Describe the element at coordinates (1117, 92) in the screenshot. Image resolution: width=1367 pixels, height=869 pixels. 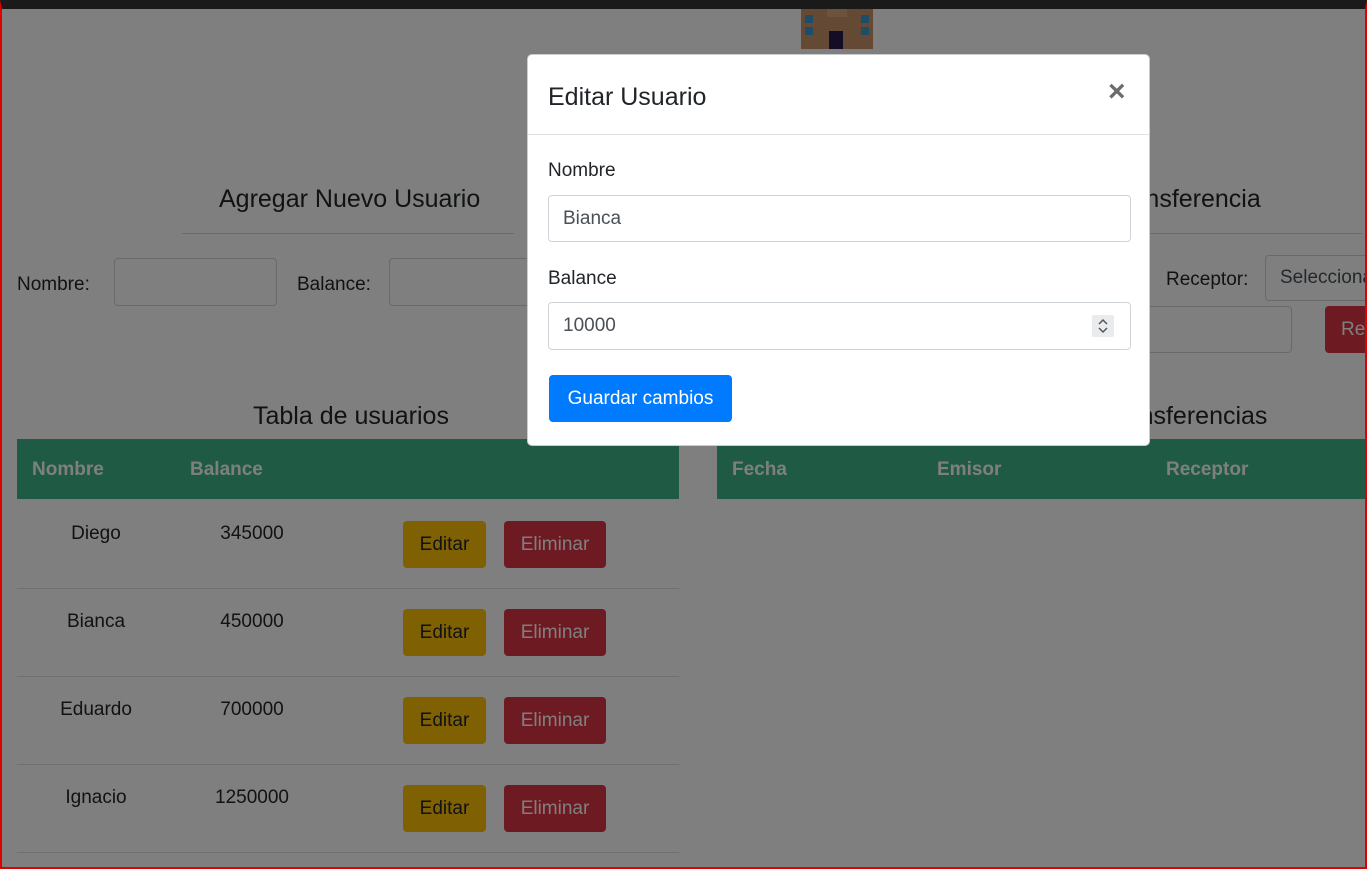
I see `close-icon: ×` at that location.